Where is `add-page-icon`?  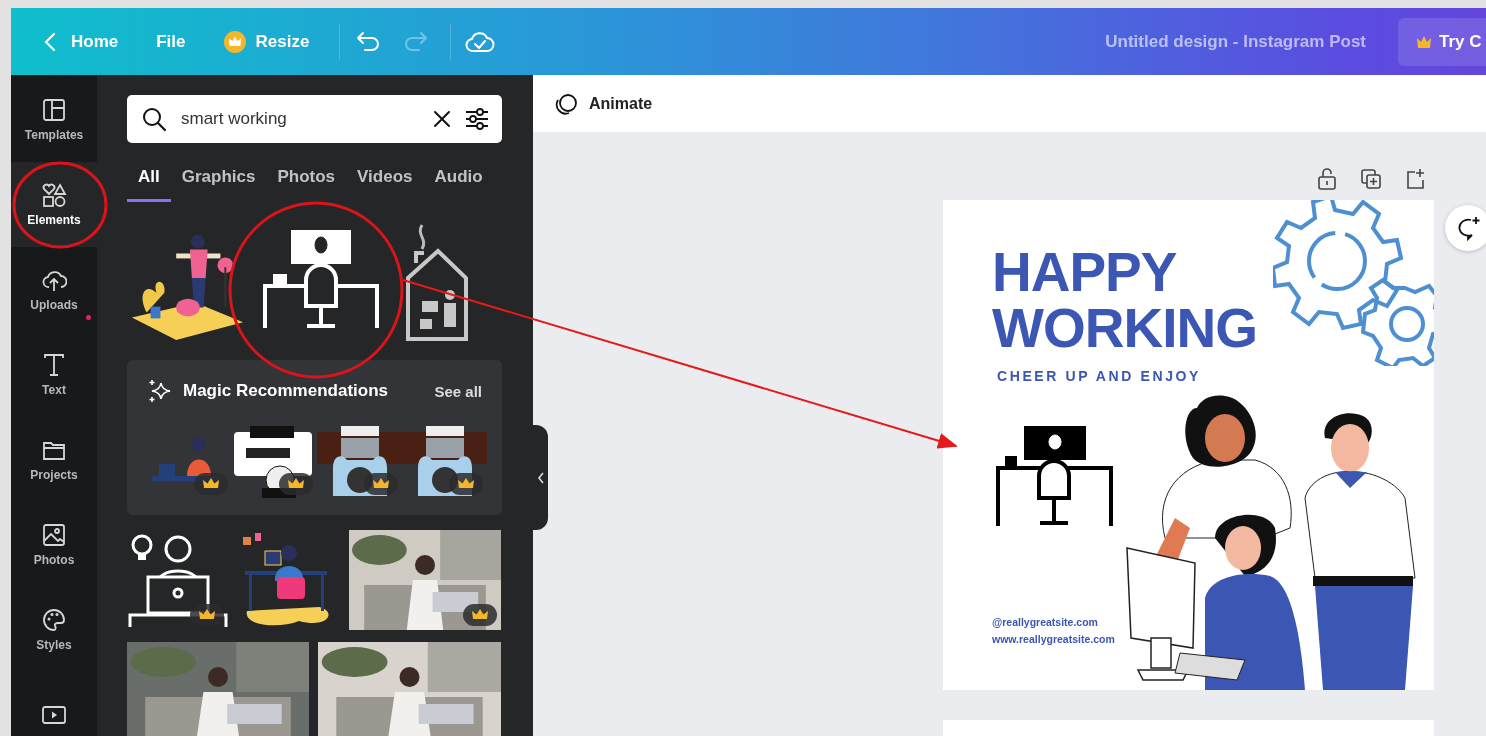
add-page-icon is located at coordinates (1415, 179).